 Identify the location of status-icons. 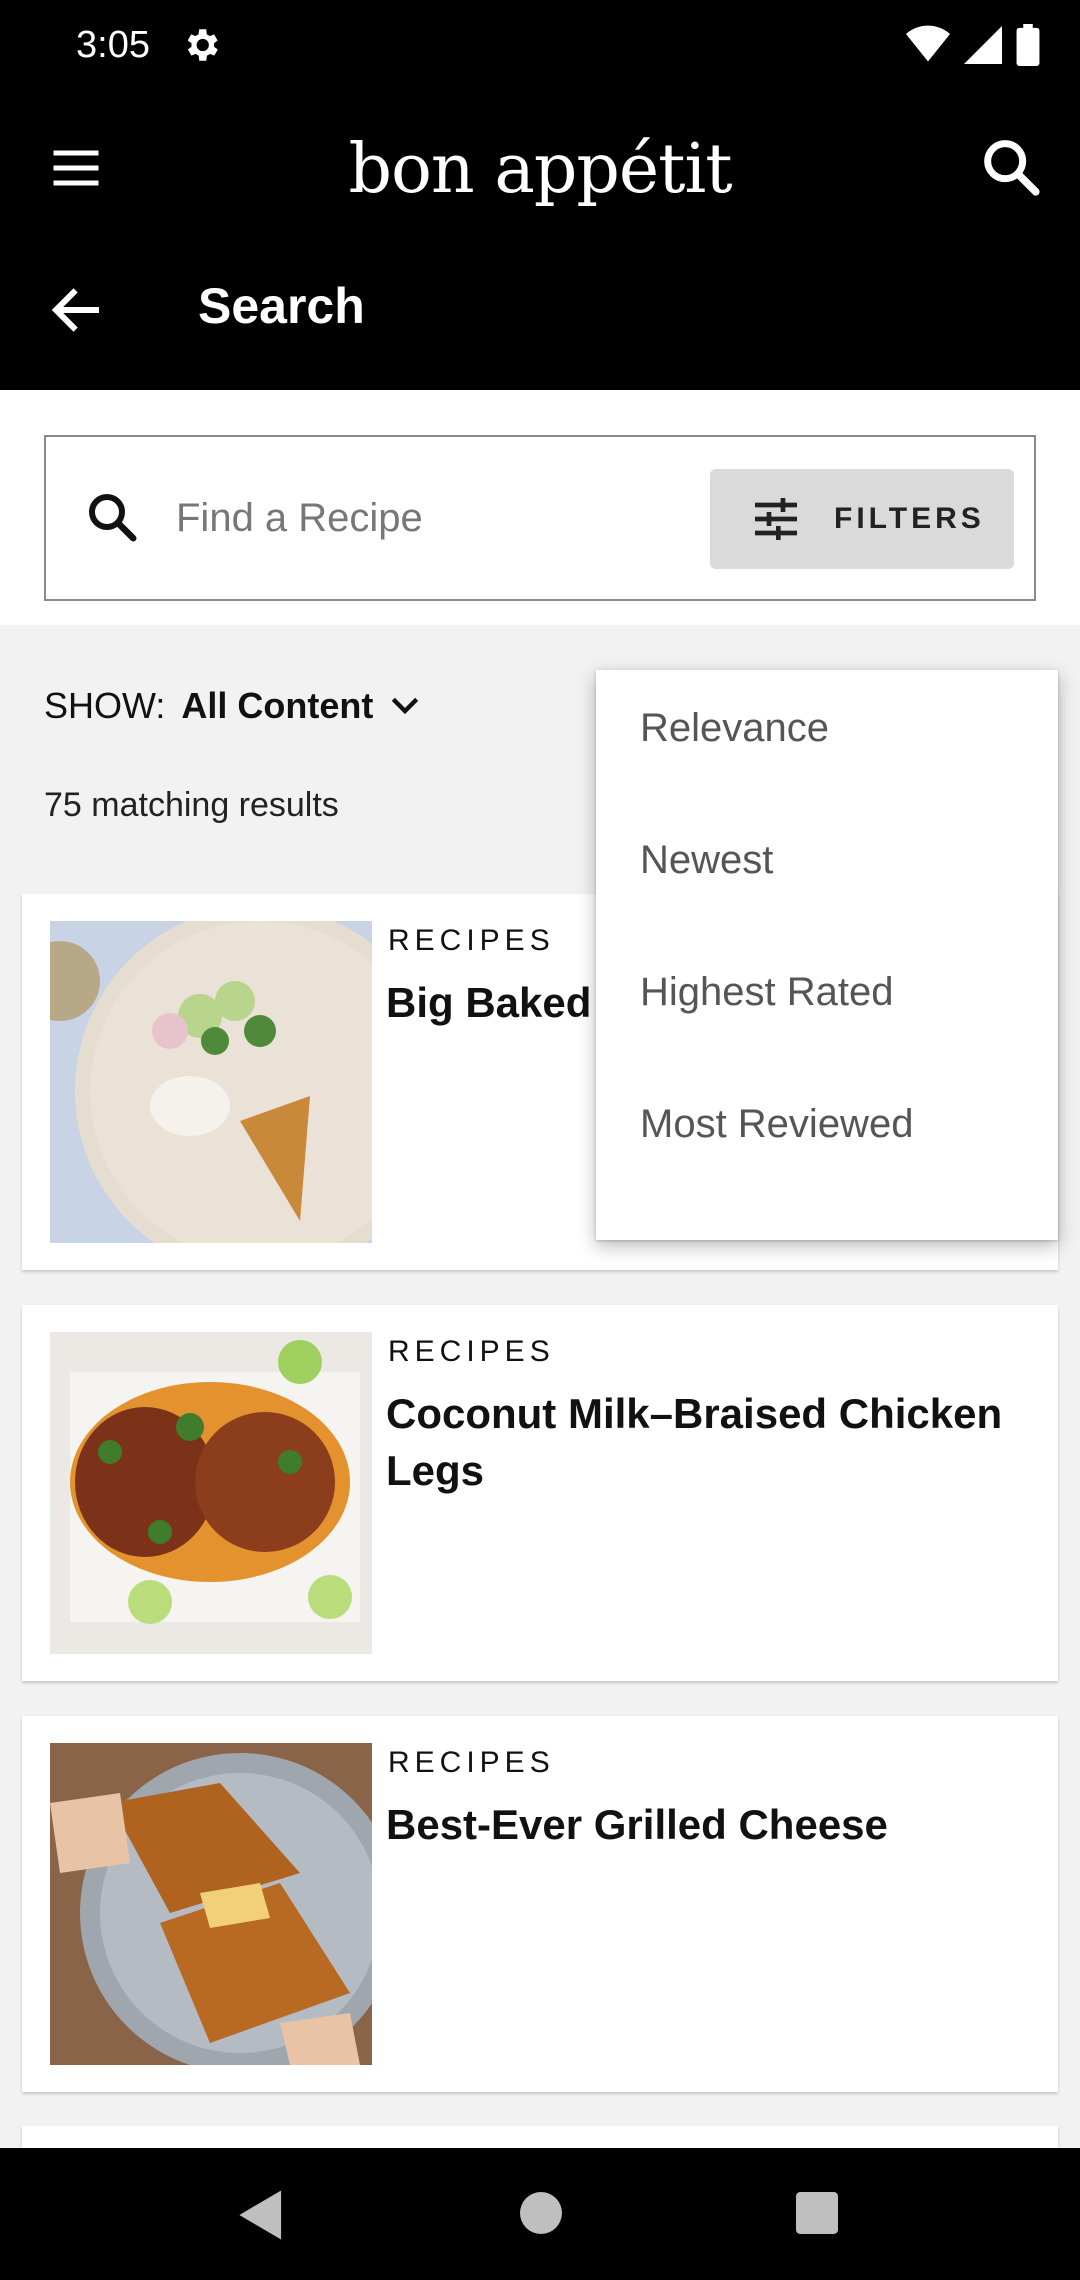
(973, 45).